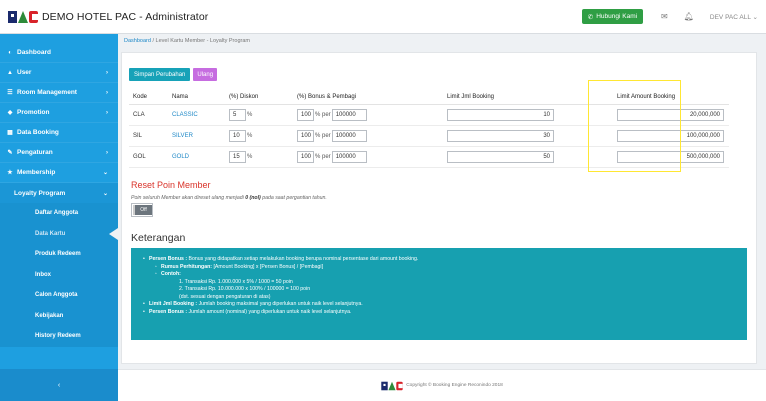 This screenshot has width=766, height=401. I want to click on level-name-link: SILVER, so click(182, 136).